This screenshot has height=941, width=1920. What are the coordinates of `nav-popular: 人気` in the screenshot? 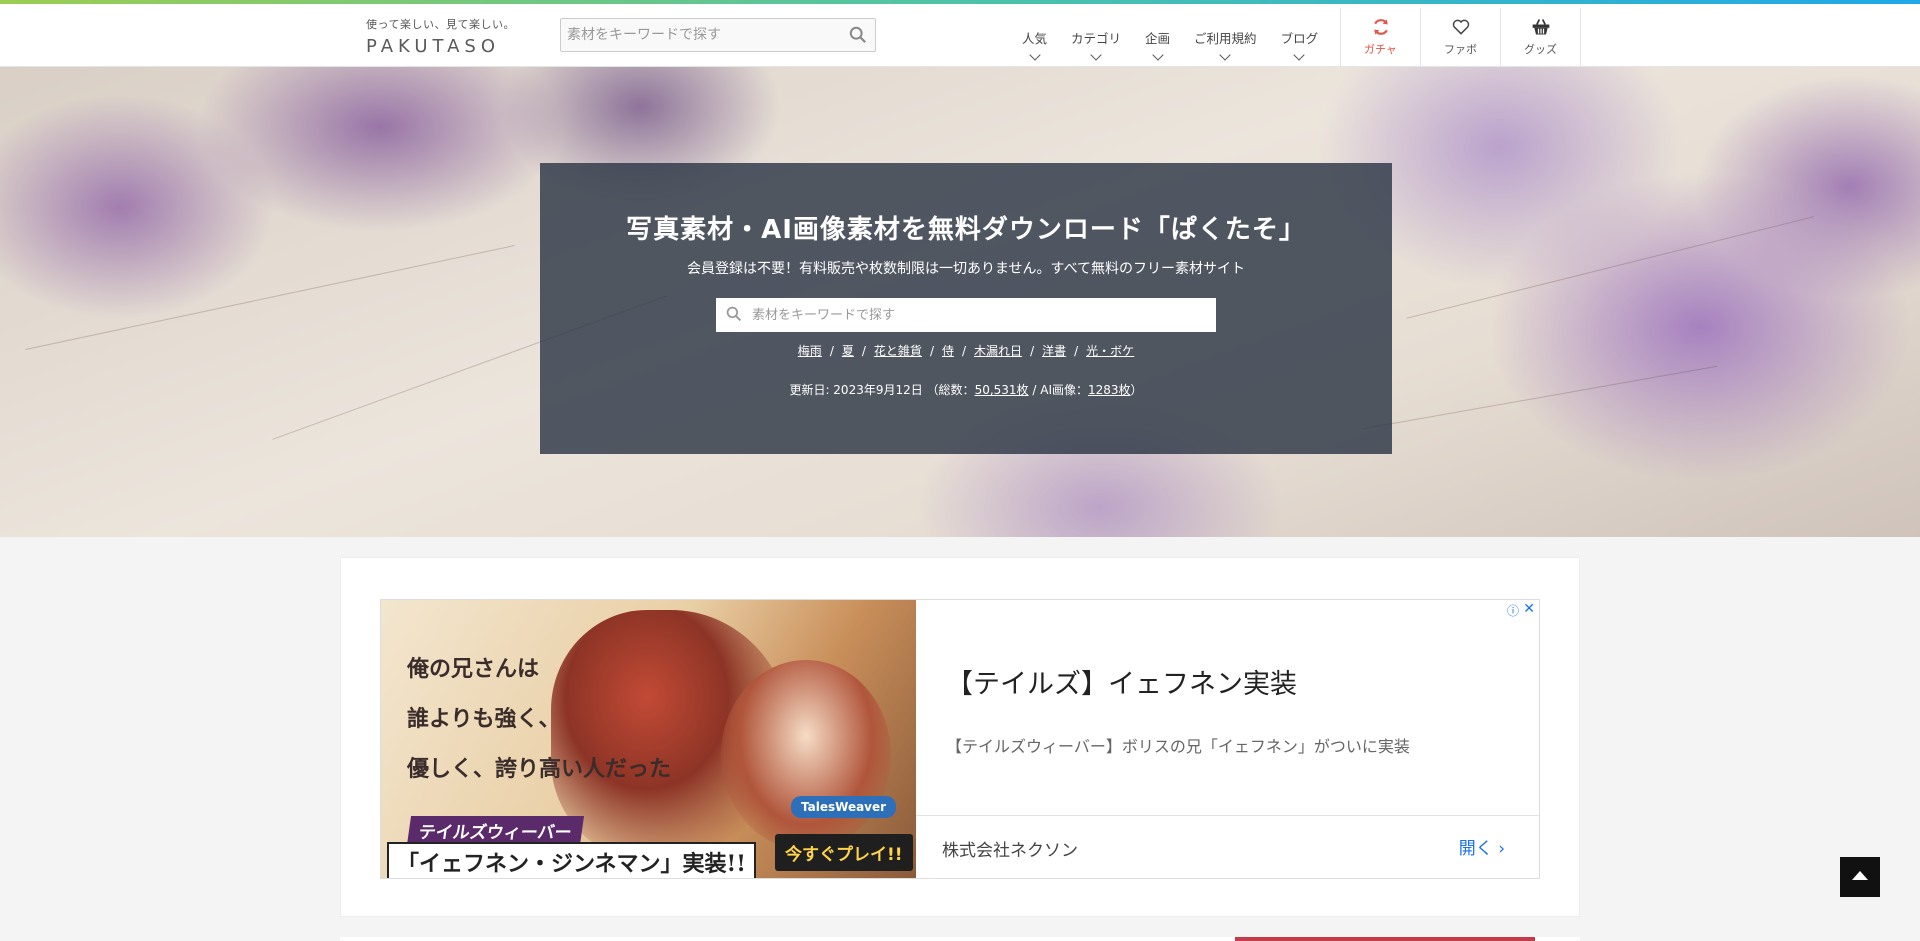 It's located at (1034, 39).